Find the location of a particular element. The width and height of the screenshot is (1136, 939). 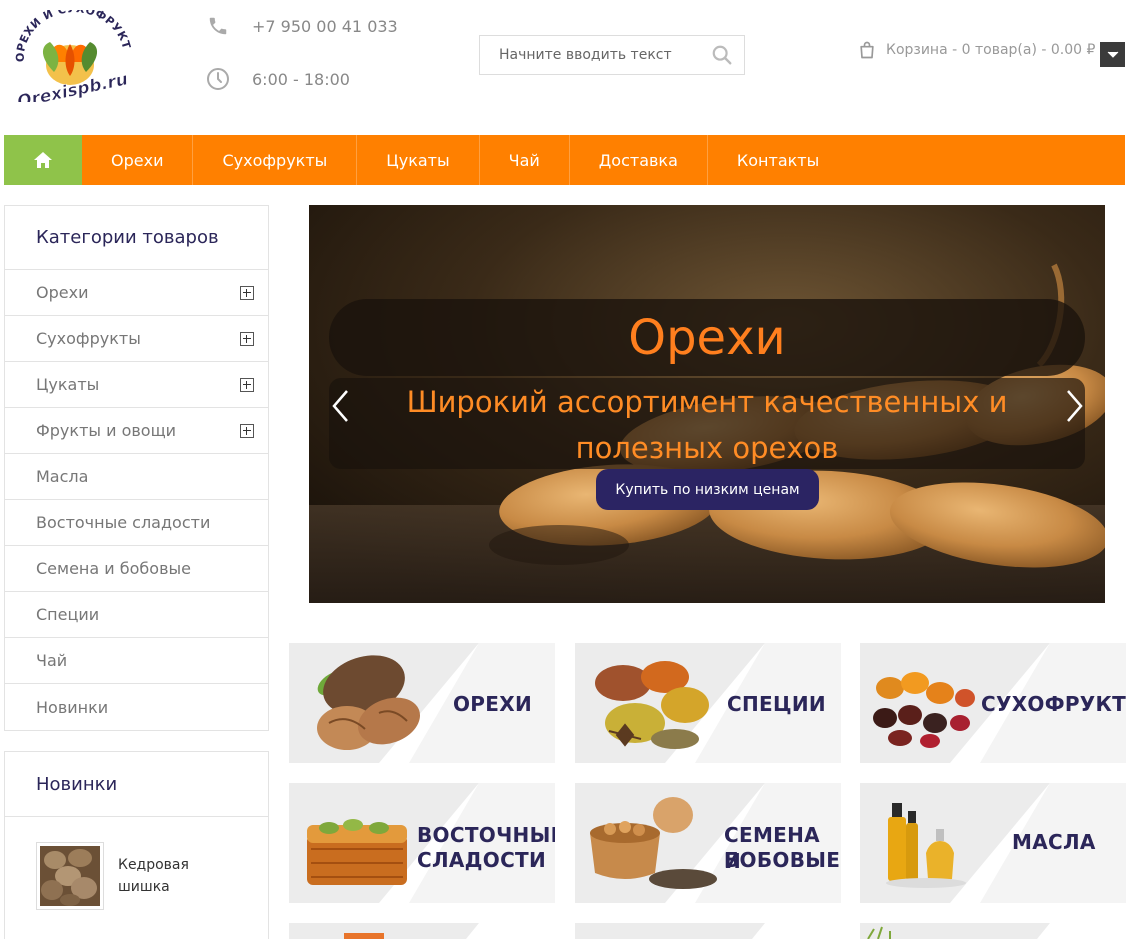

chevron-right-icon is located at coordinates (1075, 406).